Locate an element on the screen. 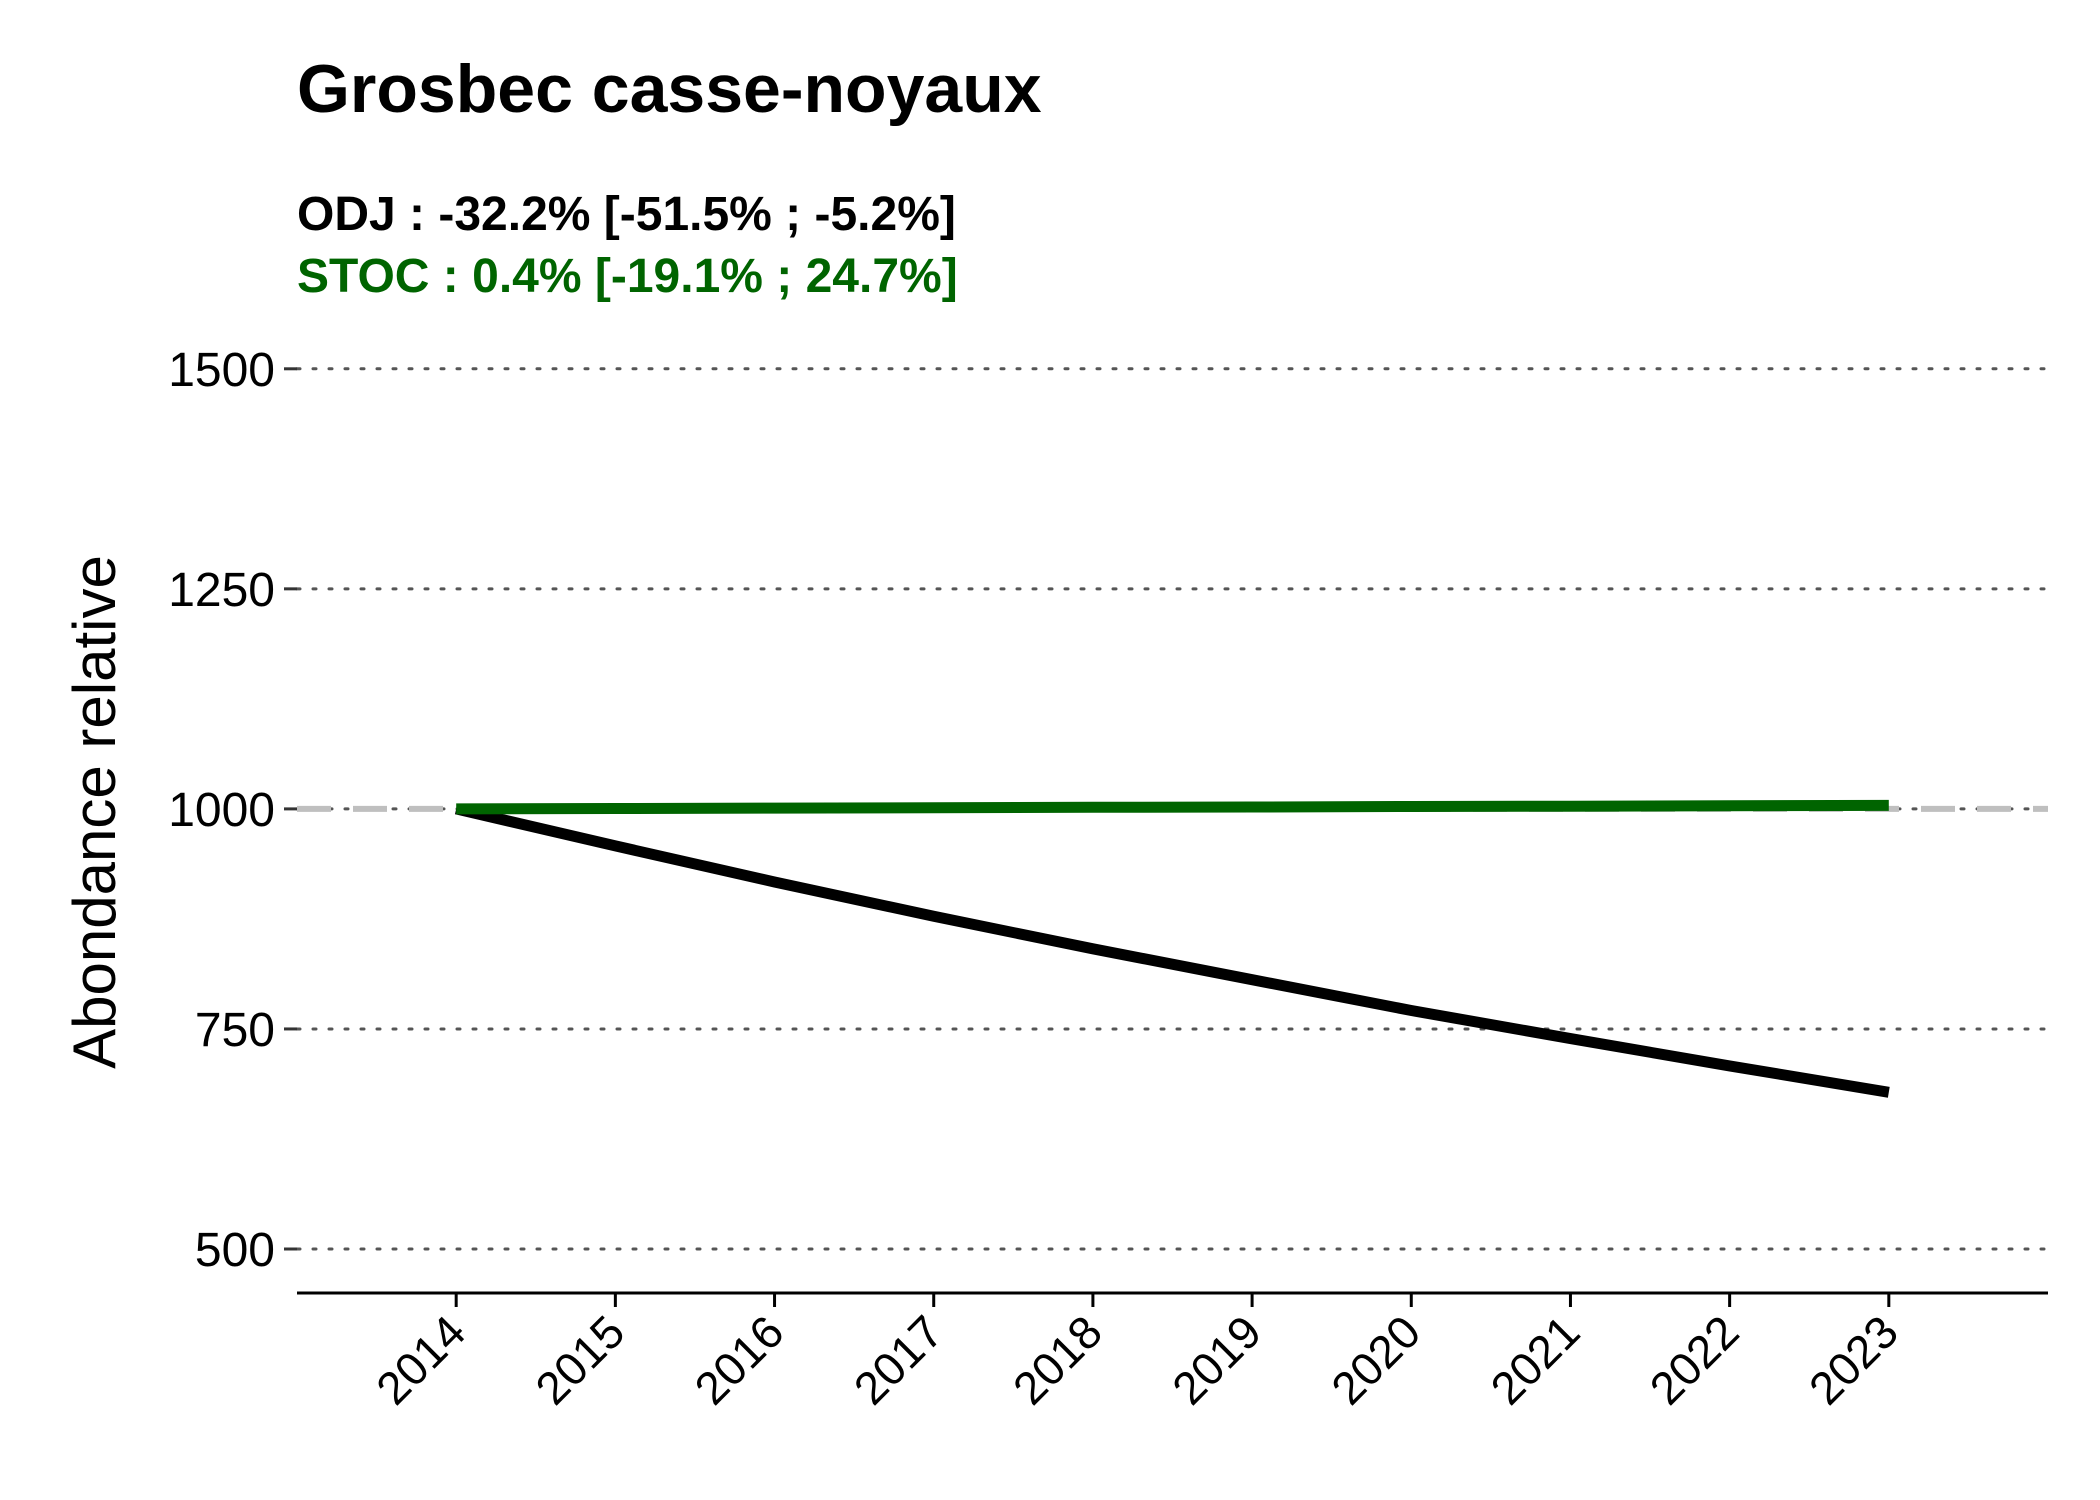 The image size is (2100, 1500). x-tick-label-2014: 2014 is located at coordinates (420, 1359).